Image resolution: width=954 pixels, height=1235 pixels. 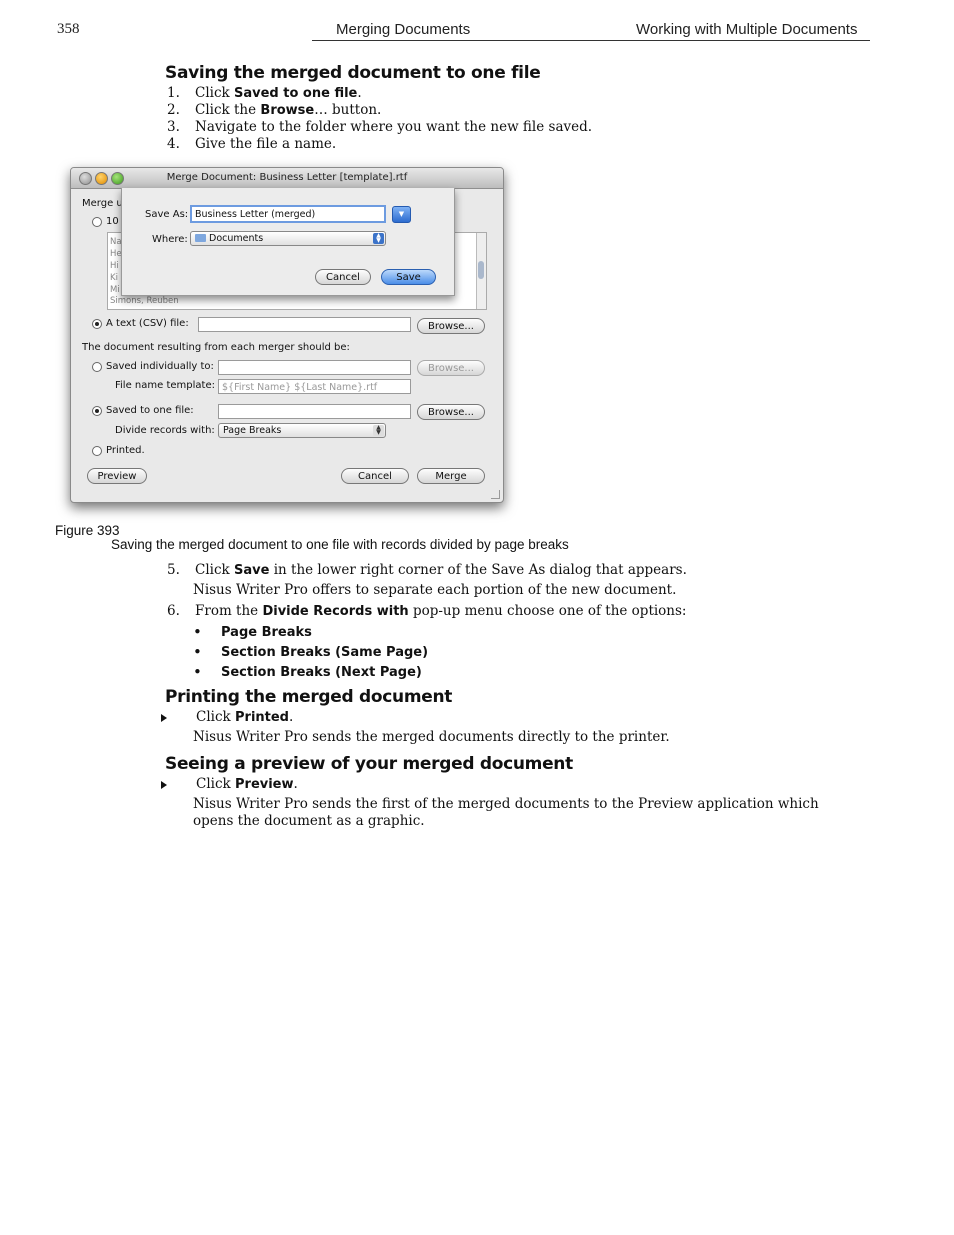 I want to click on step-text: Give the file a name., so click(x=266, y=144).